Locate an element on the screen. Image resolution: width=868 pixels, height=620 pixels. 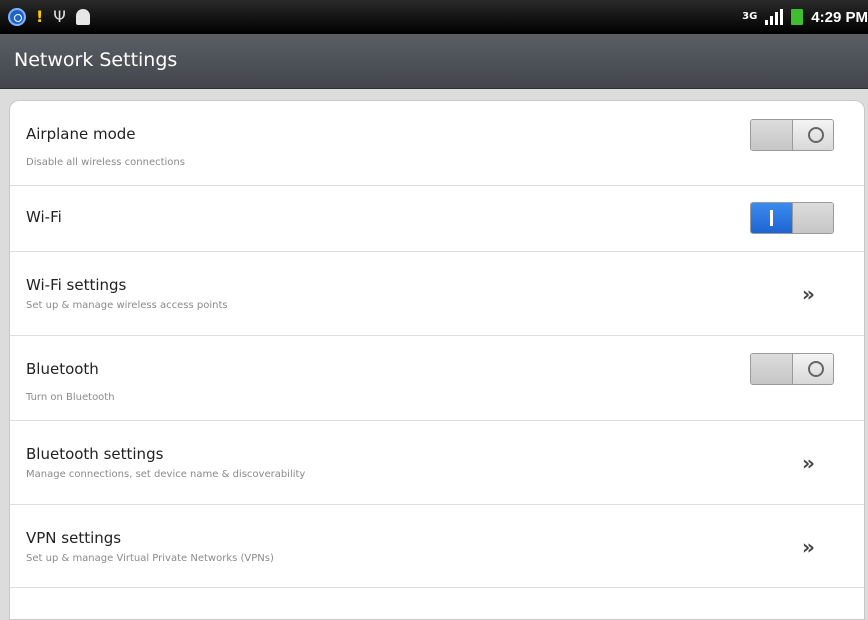
airplane-mode-toggle is located at coordinates (792, 135).